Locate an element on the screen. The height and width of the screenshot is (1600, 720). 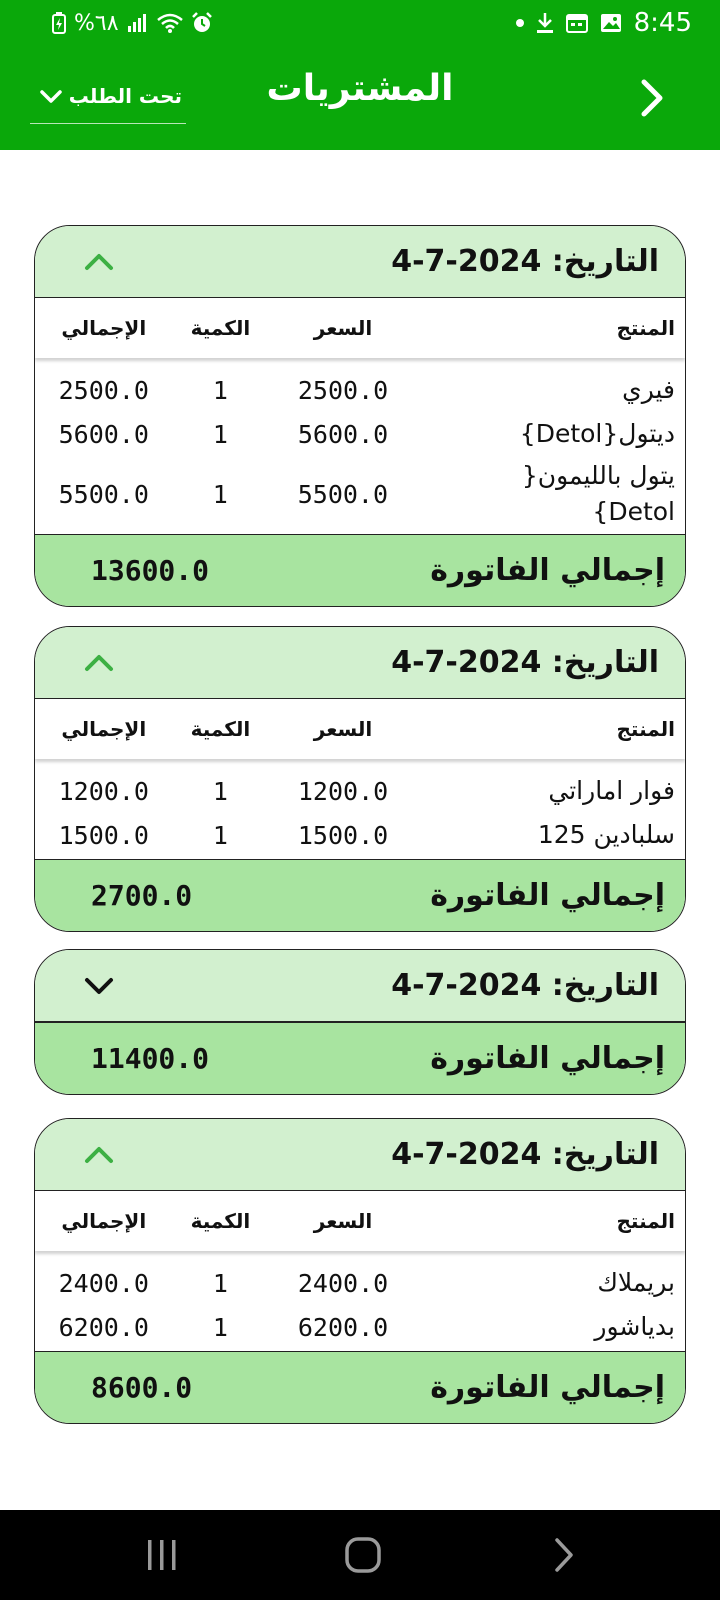
table-row: سلبادين 125 1500.0 1 1500.0 is located at coordinates (360, 835).